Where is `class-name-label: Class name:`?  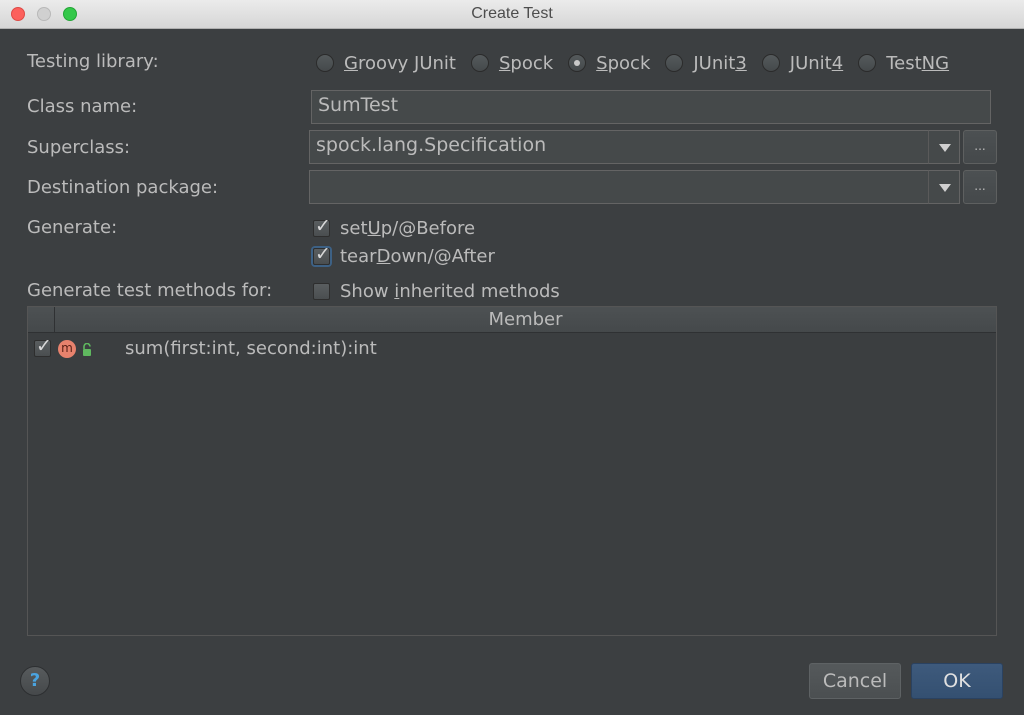 class-name-label: Class name: is located at coordinates (82, 106).